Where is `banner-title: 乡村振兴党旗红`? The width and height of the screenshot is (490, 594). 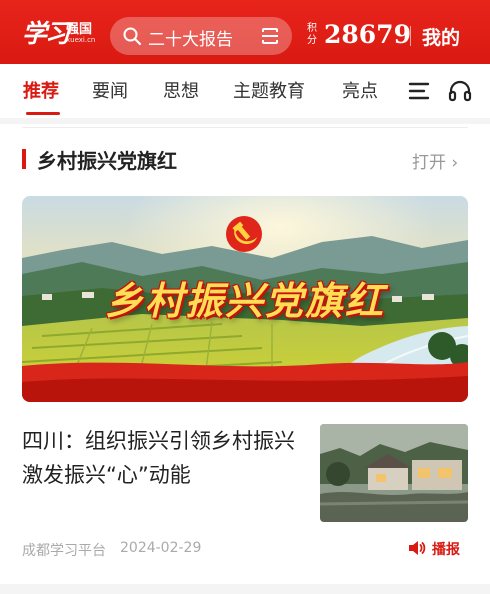 banner-title: 乡村振兴党旗红 is located at coordinates (244, 300).